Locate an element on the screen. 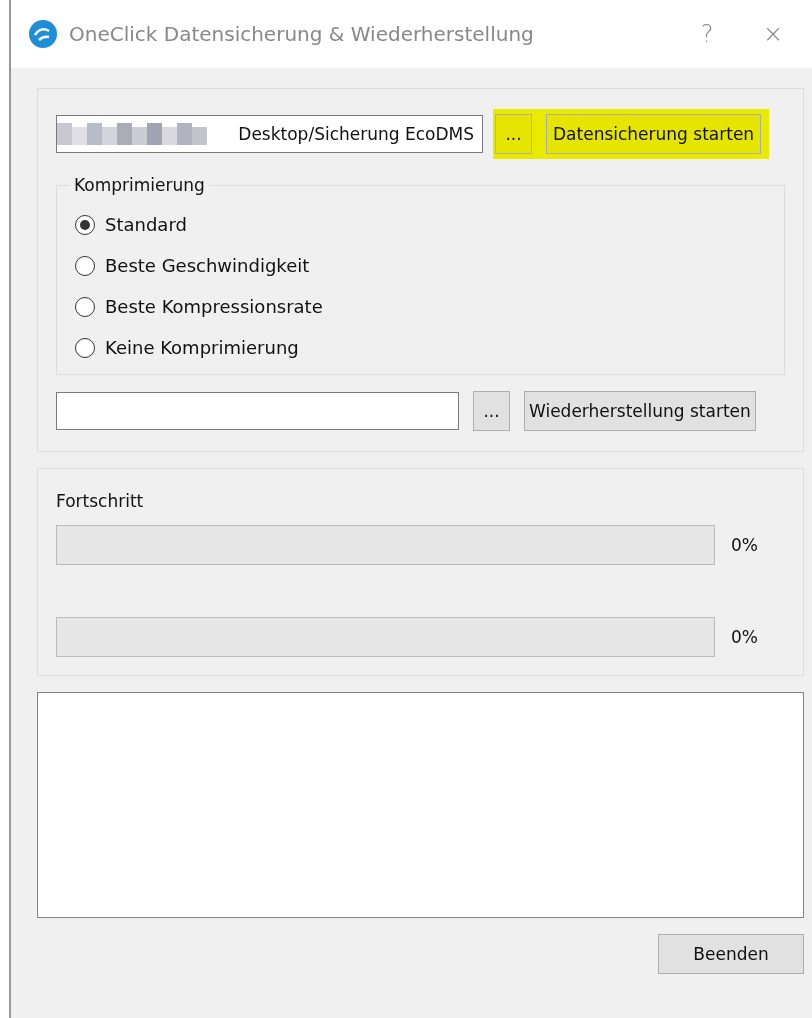  quit-button: Beenden is located at coordinates (731, 954).